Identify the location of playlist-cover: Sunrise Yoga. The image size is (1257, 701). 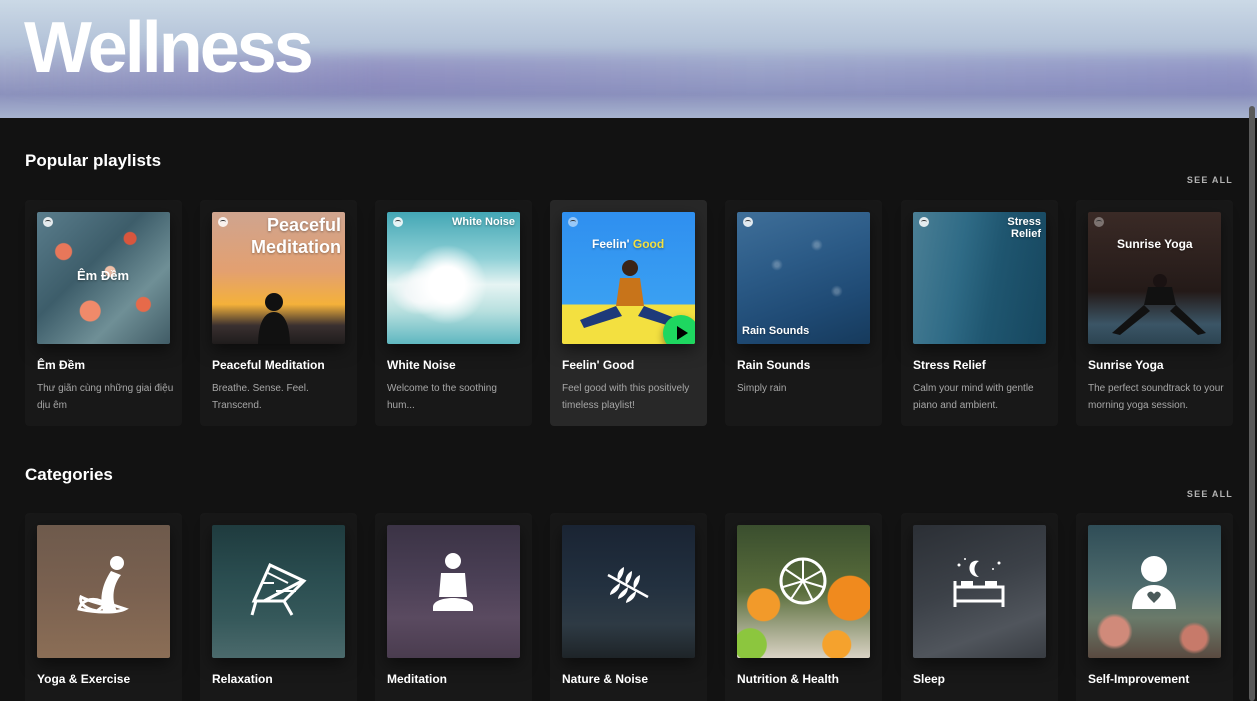
(1154, 278).